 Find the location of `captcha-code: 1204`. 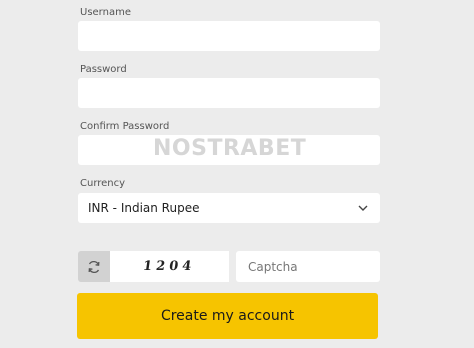

captcha-code: 1204 is located at coordinates (169, 266).